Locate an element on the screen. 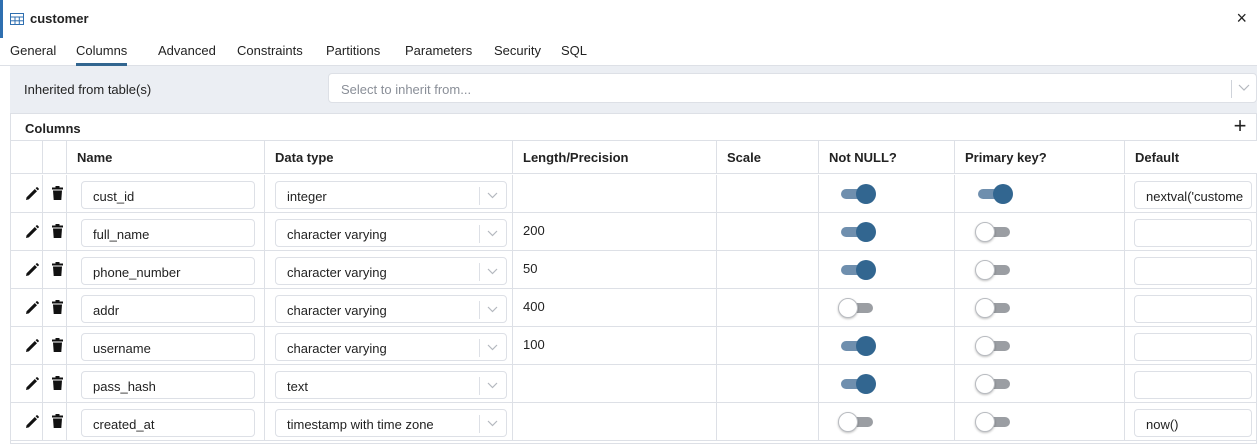 The height and width of the screenshot is (444, 1257). col-head-length: Length/Precision is located at coordinates (615, 157).